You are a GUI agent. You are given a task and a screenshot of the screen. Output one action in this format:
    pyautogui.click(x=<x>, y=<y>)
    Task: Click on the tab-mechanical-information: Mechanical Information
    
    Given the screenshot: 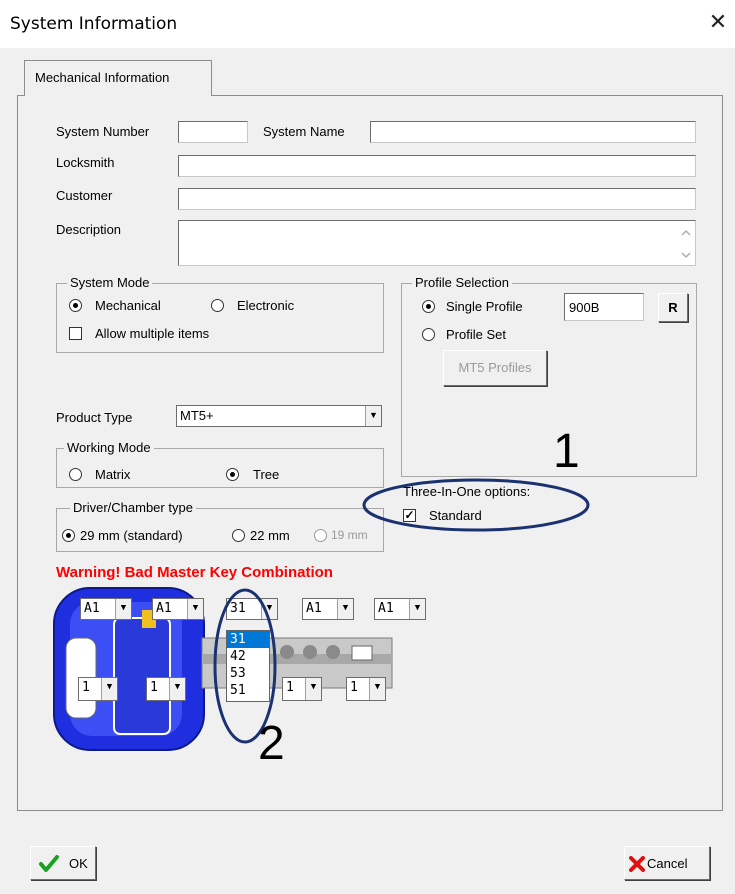 What is the action you would take?
    pyautogui.click(x=118, y=78)
    